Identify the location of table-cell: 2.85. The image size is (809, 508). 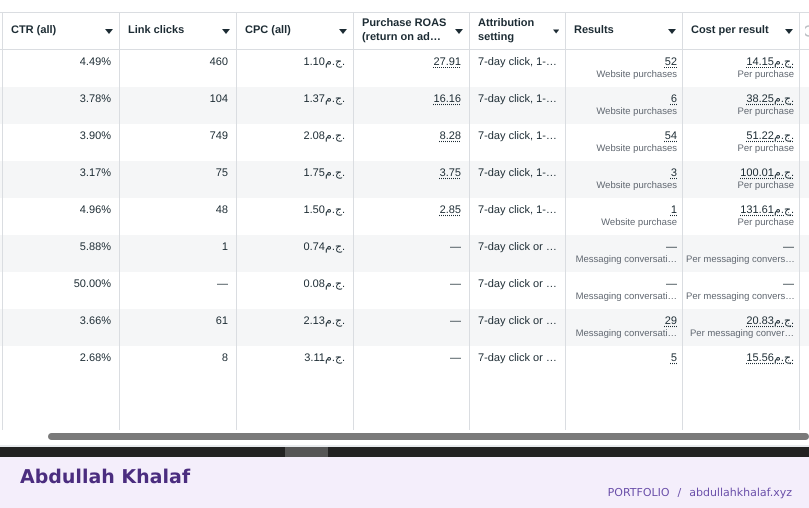
(450, 210).